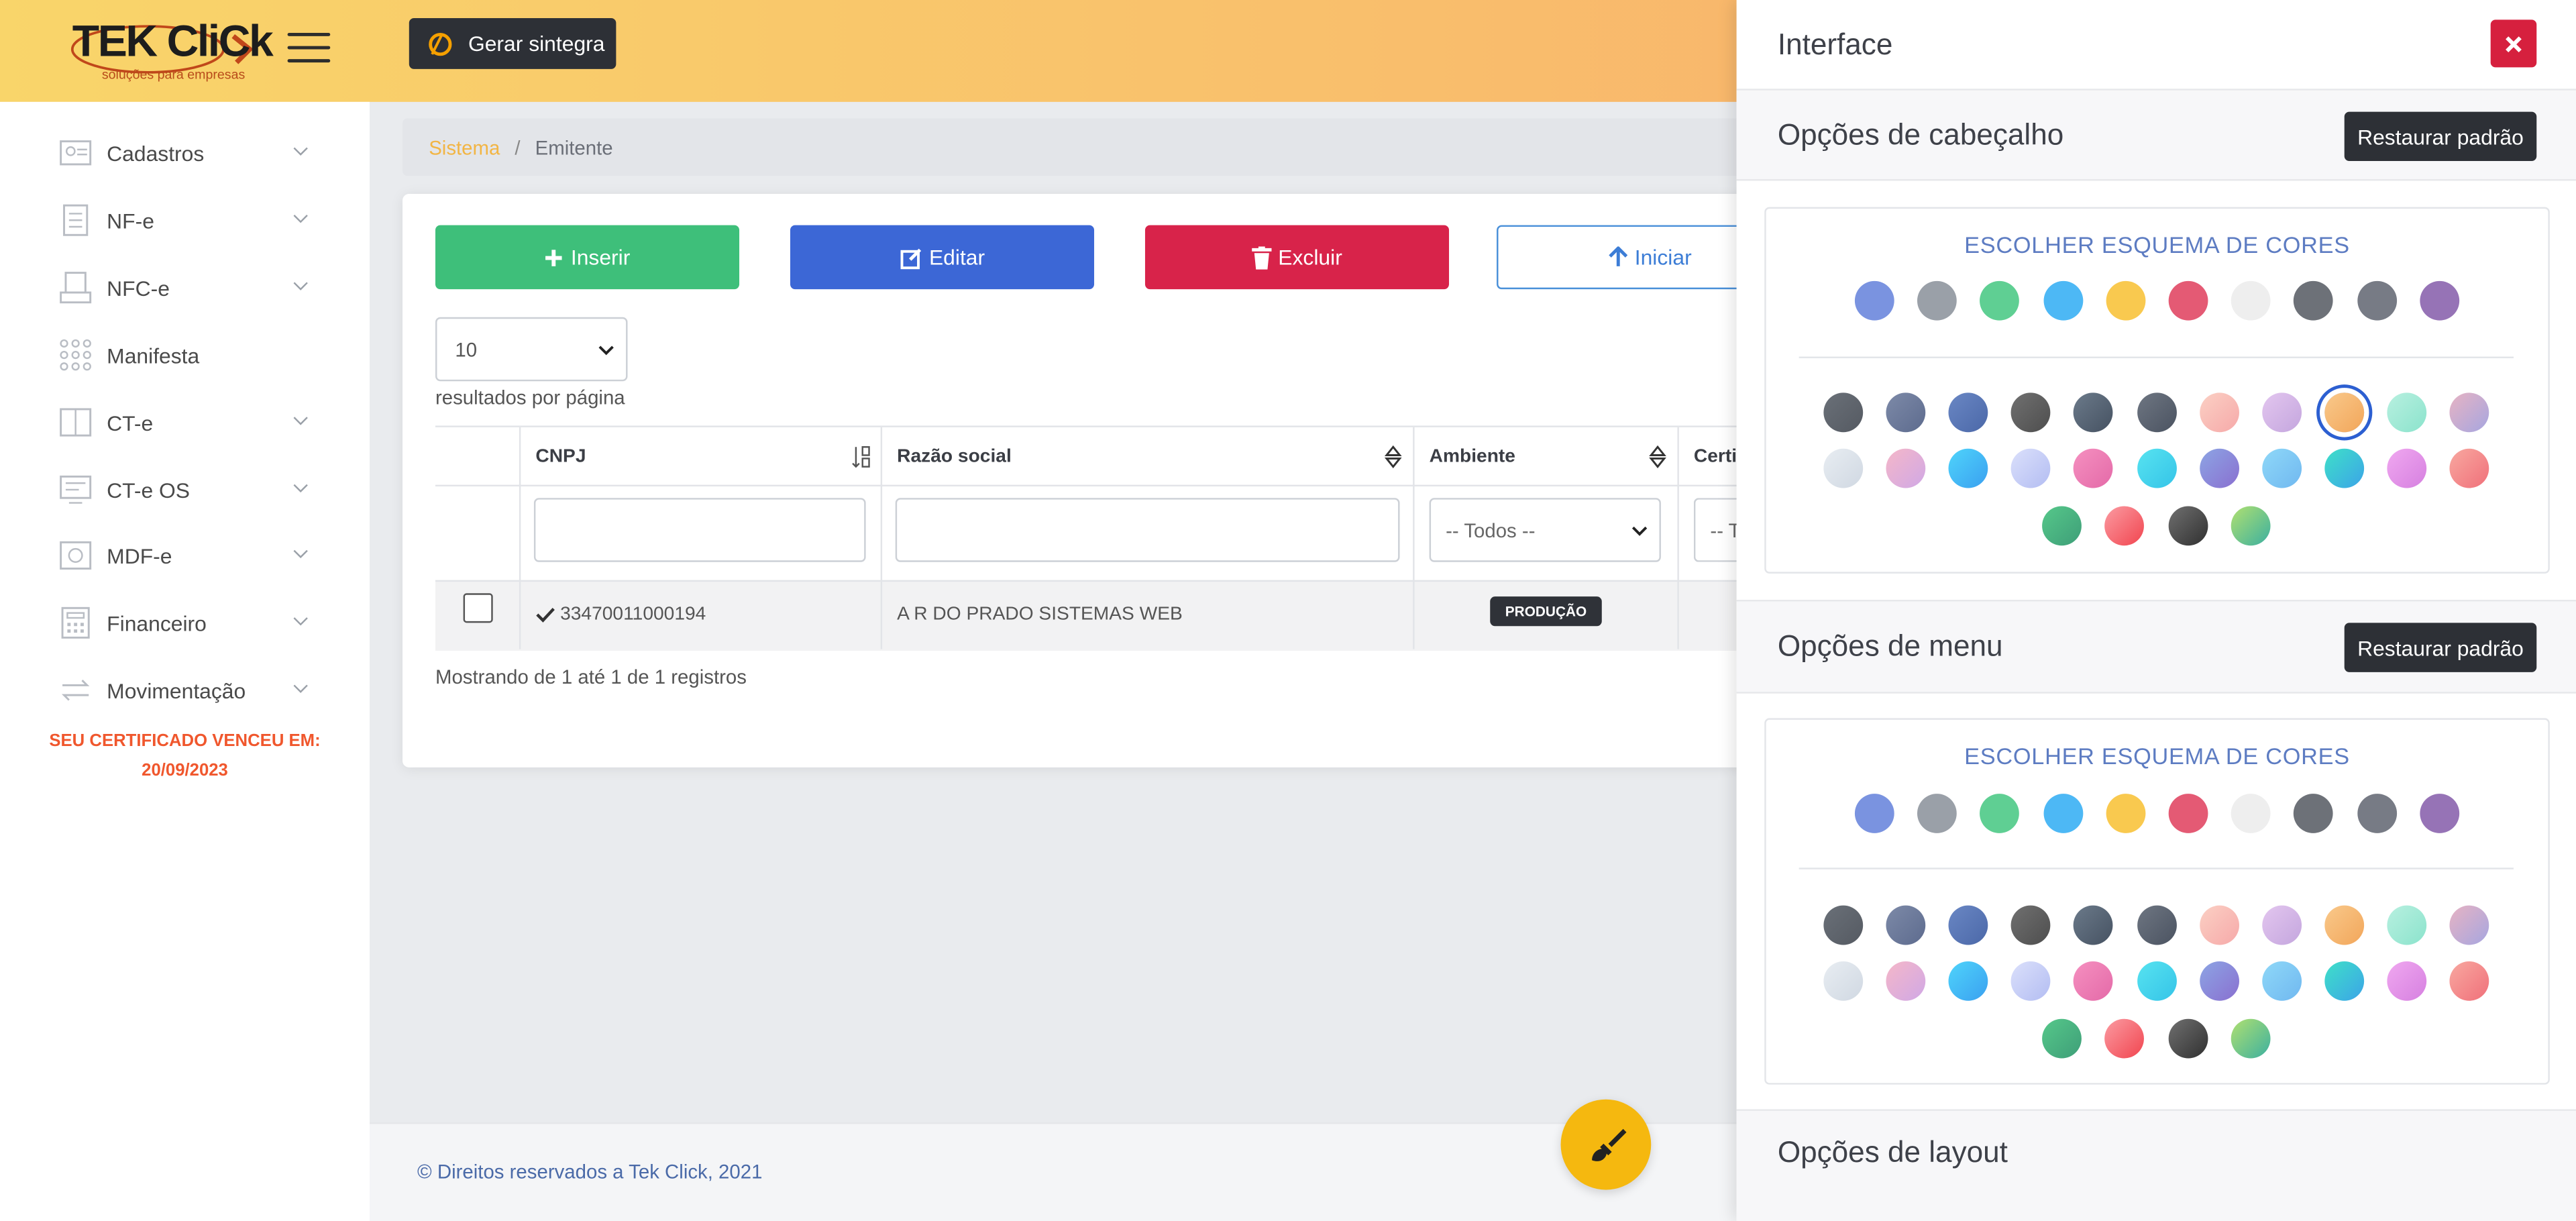  Describe the element at coordinates (1146, 456) in the screenshot. I see `column-header-razao-social: Razão social` at that location.